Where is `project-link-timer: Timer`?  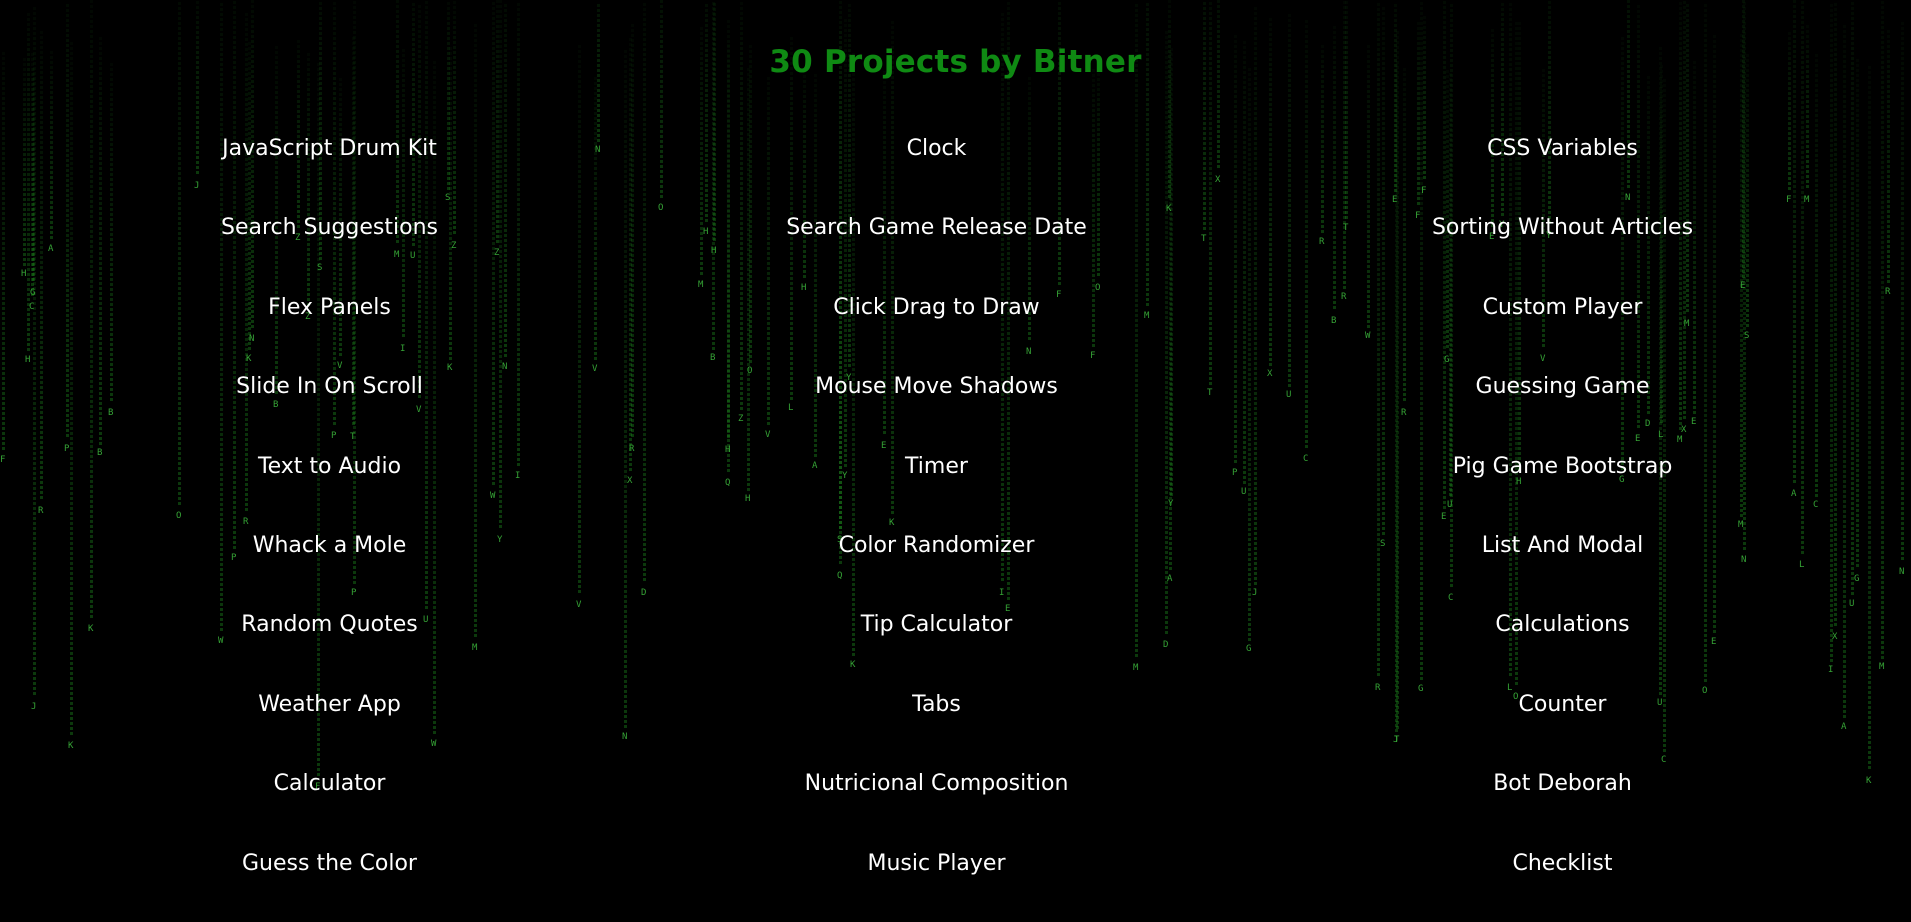
project-link-timer: Timer is located at coordinates (936, 466).